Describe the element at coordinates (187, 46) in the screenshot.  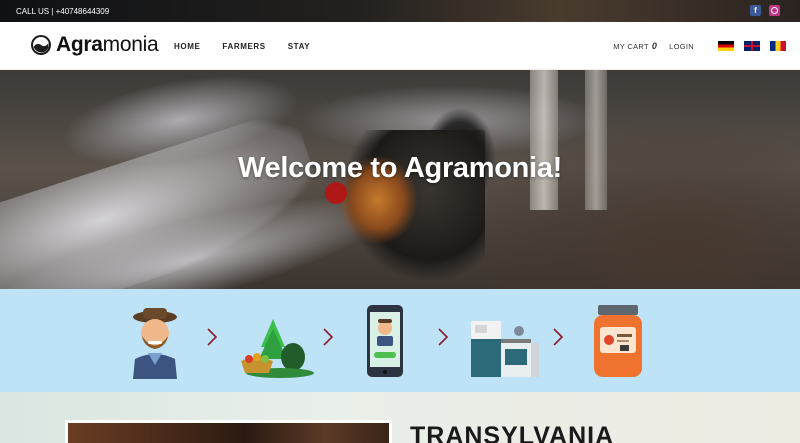
I see `nav-home: HOME` at that location.